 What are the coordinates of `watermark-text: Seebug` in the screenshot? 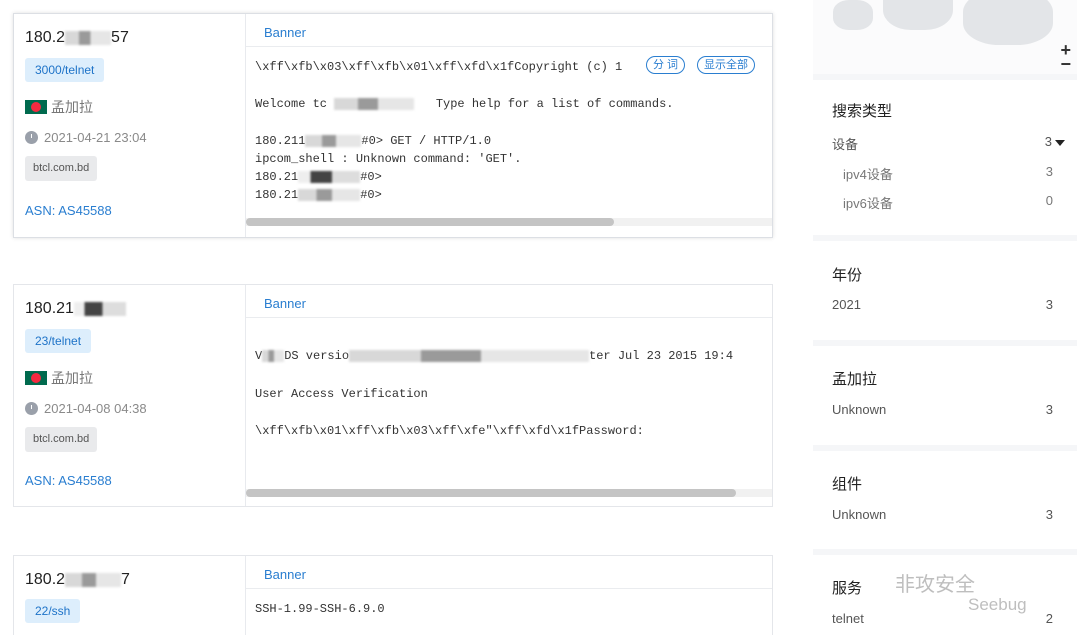 It's located at (997, 604).